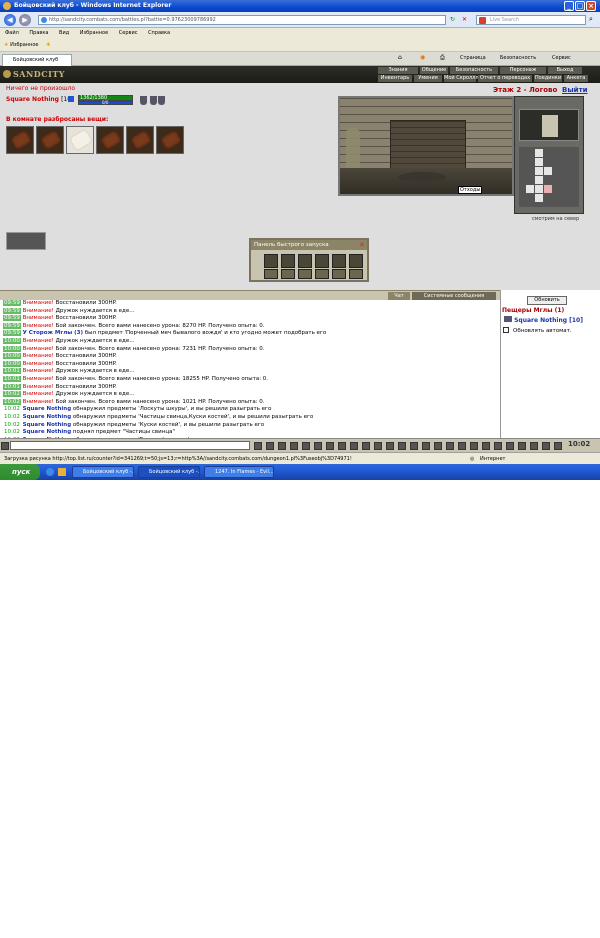 This screenshot has height=938, width=600. I want to click on menu-help: Справка, so click(159, 33).